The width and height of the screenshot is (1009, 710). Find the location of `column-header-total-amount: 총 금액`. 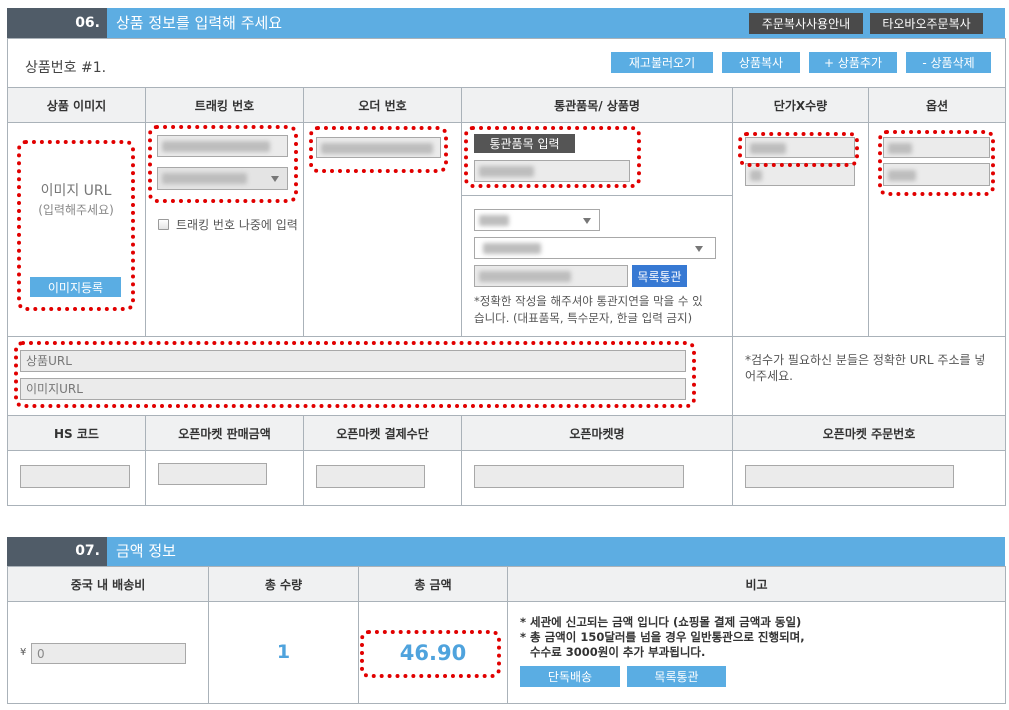

column-header-total-amount: 총 금액 is located at coordinates (433, 584).